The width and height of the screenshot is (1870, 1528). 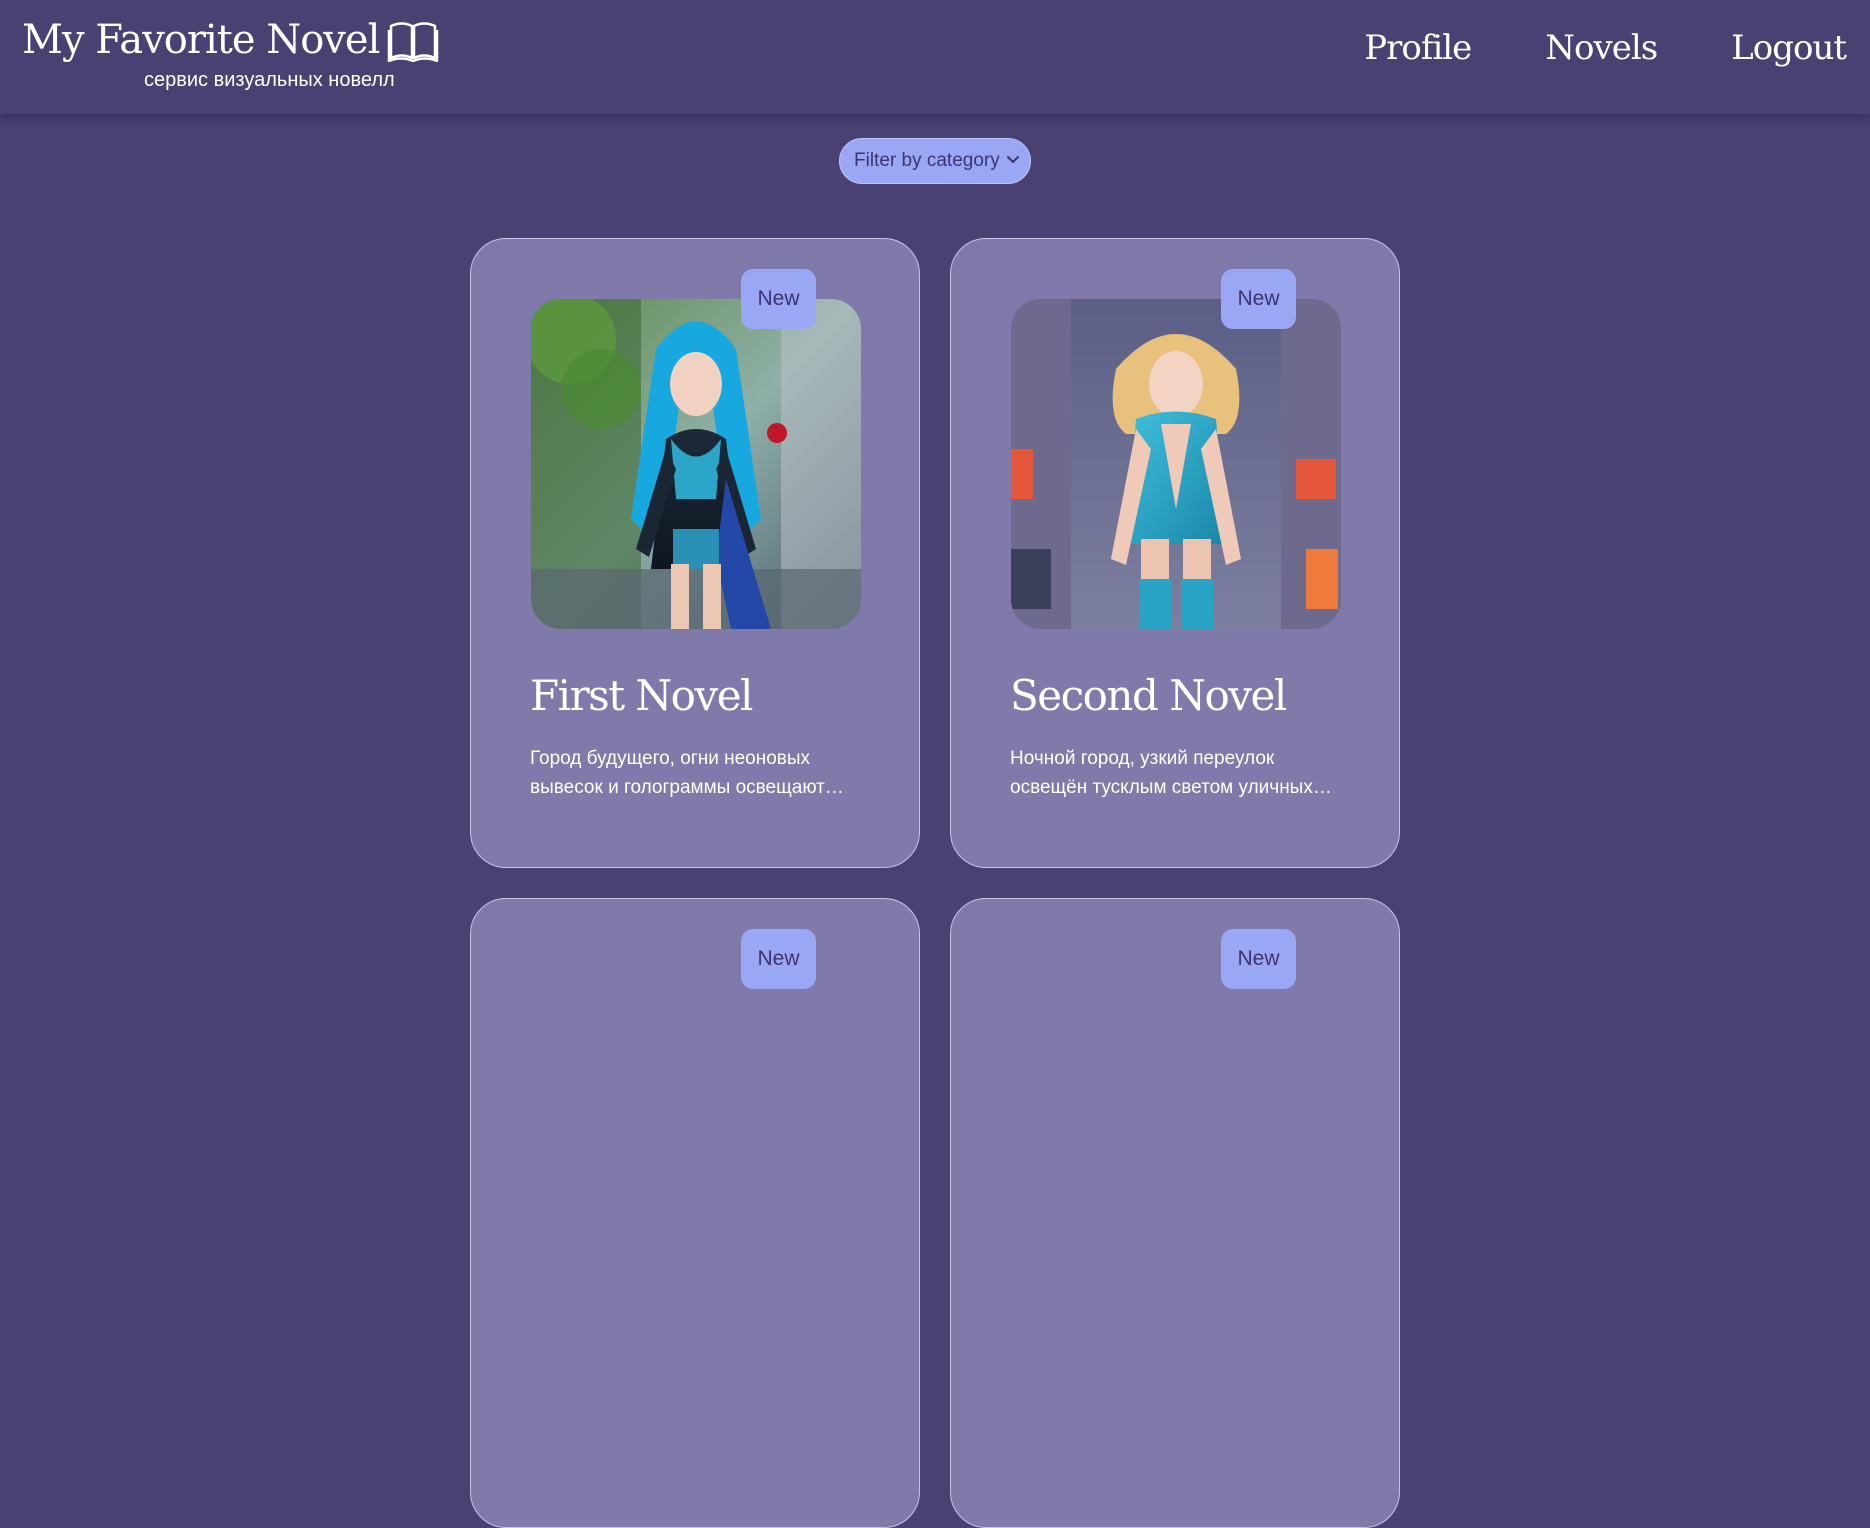 What do you see at coordinates (1148, 695) in the screenshot?
I see `novel-title: Second Novel` at bounding box center [1148, 695].